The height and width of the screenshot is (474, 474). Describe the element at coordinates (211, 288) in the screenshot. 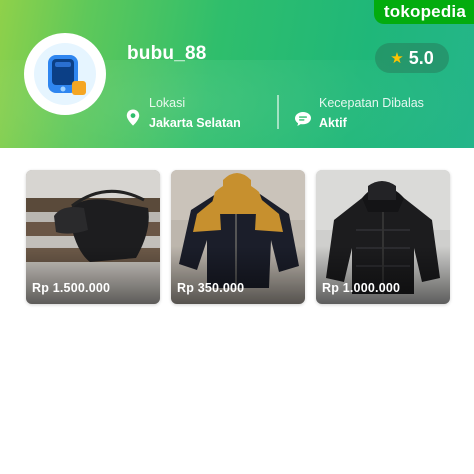

I see `product-price: Rp 350.000` at that location.